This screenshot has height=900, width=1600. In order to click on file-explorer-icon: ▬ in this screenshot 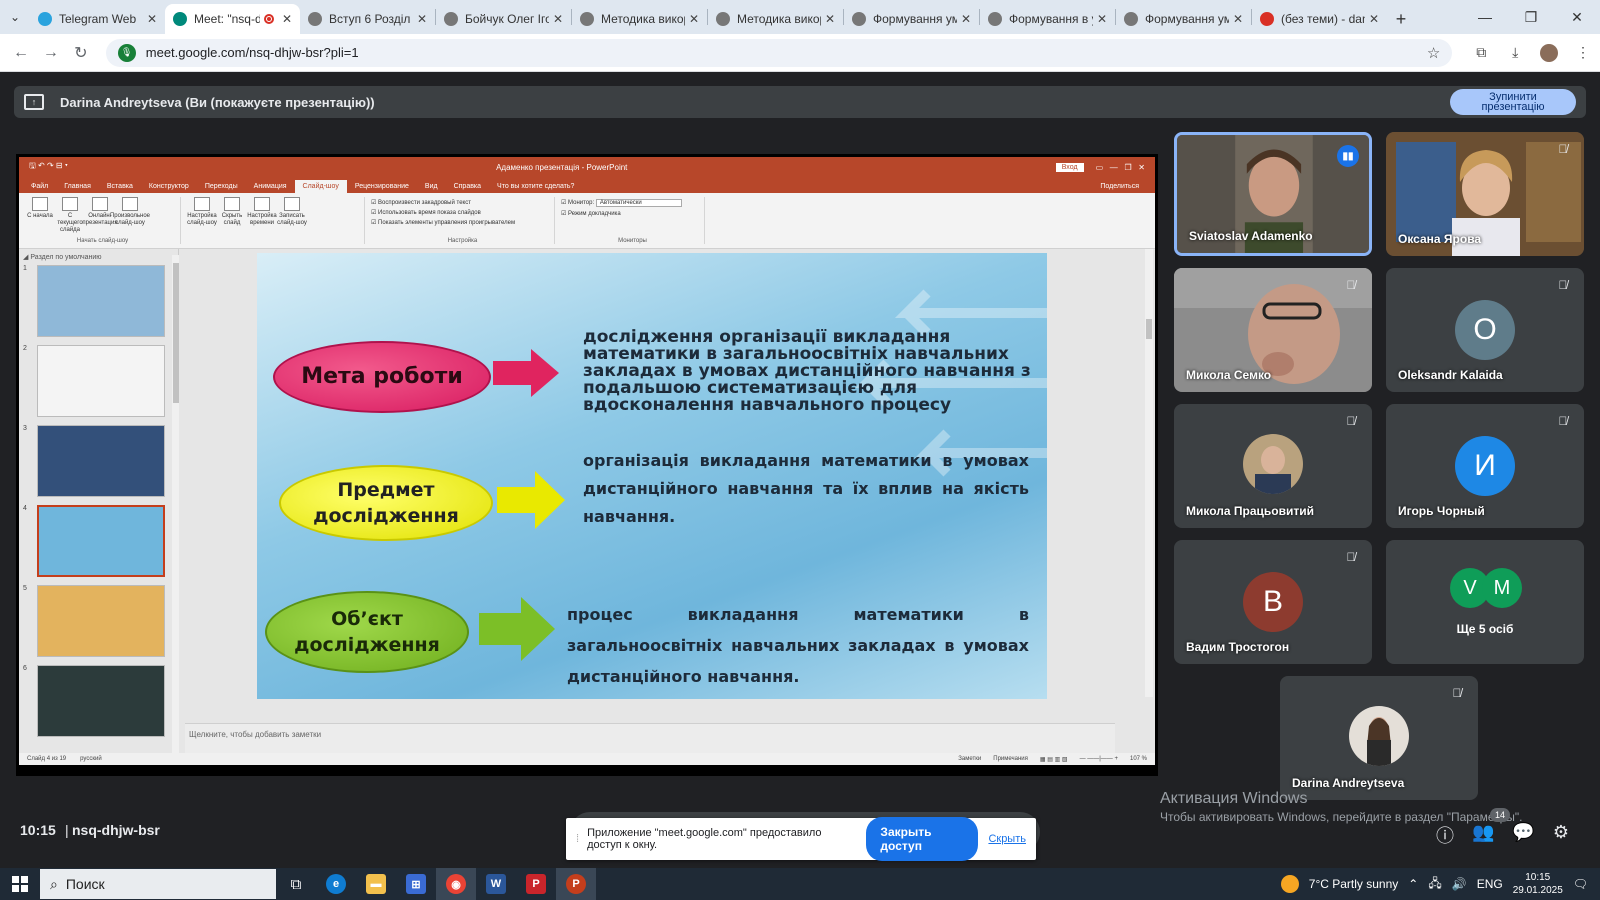, I will do `click(376, 884)`.